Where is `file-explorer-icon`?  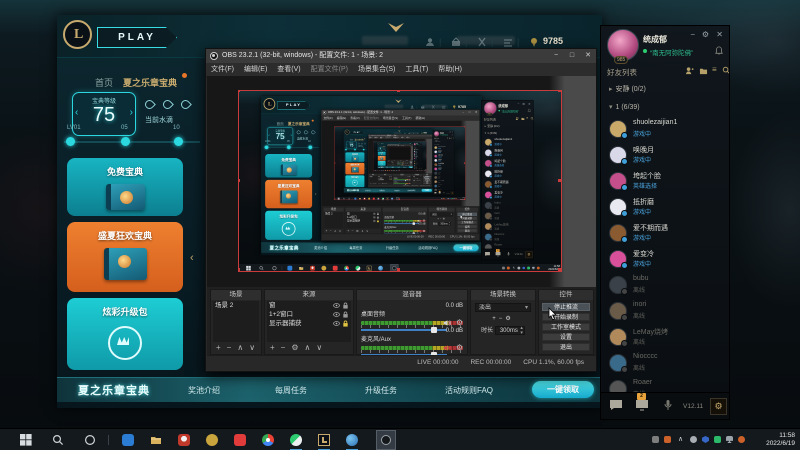 file-explorer-icon is located at coordinates (156, 440).